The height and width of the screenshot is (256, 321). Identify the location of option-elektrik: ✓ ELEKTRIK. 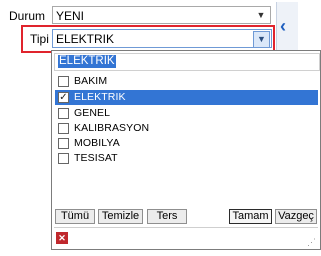
(186, 97).